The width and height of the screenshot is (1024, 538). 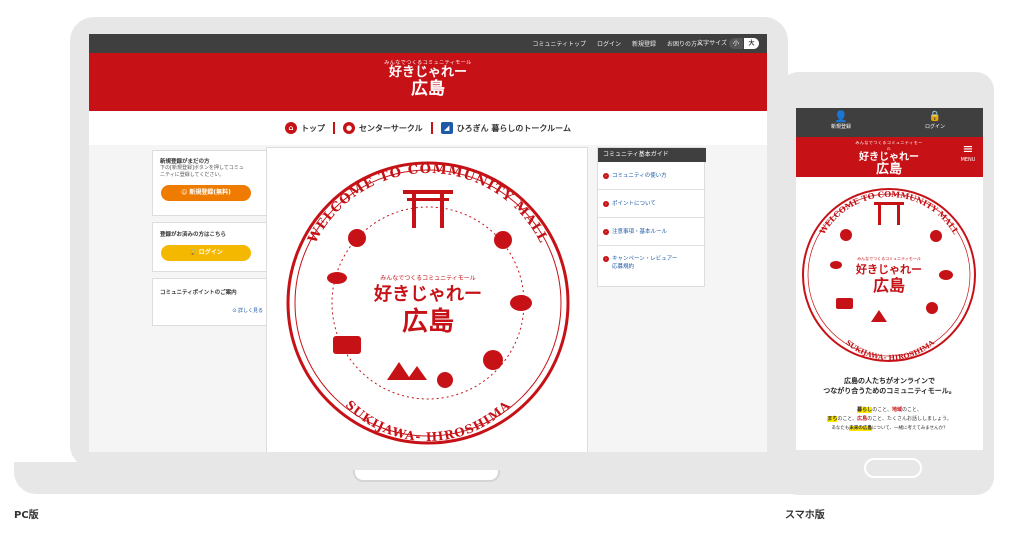 I want to click on register-panel-text-2: ニティに登録してください。, so click(x=192, y=175).